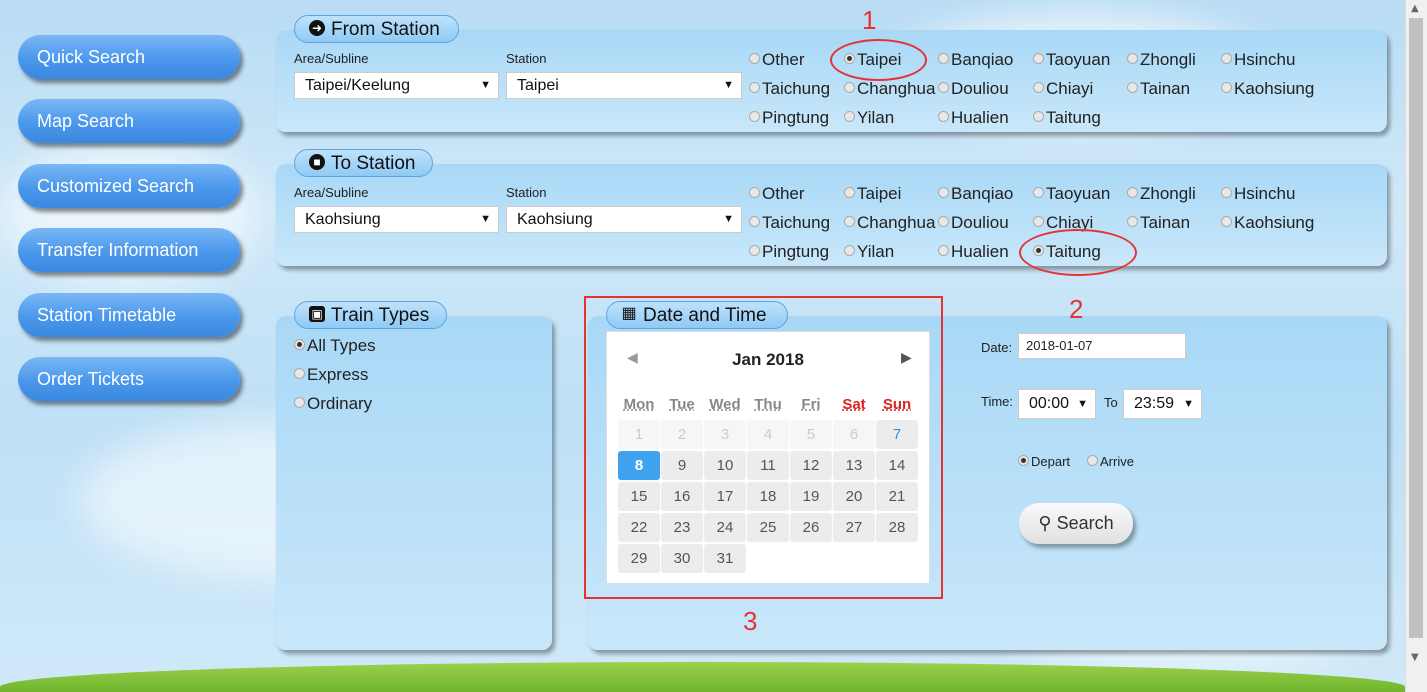 The height and width of the screenshot is (692, 1427). What do you see at coordinates (1076, 523) in the screenshot?
I see `search-button: ⚲ Search` at bounding box center [1076, 523].